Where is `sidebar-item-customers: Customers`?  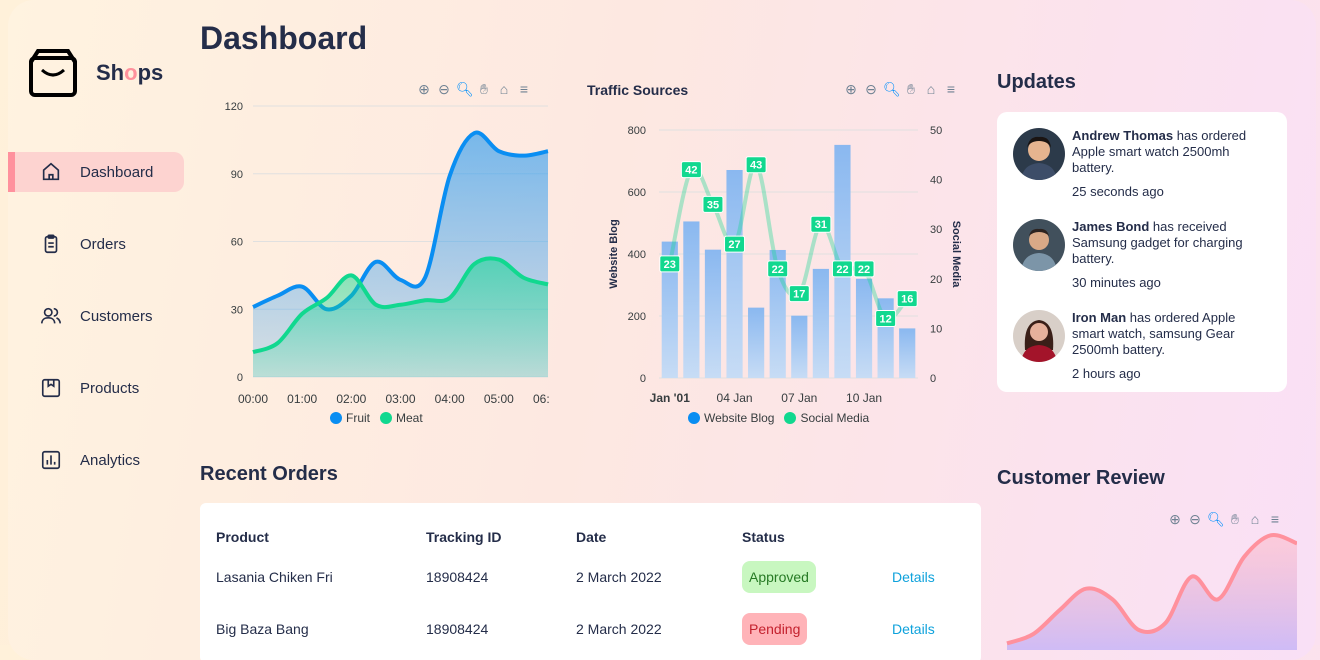
sidebar-item-customers: Customers is located at coordinates (96, 316).